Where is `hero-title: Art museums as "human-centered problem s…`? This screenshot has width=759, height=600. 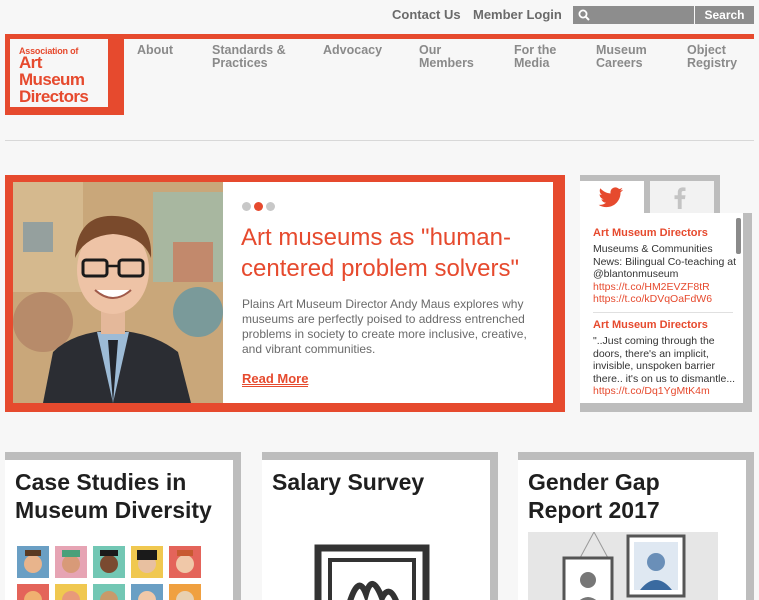
hero-title: Art museums as "human-centered problem s… is located at coordinates (393, 253).